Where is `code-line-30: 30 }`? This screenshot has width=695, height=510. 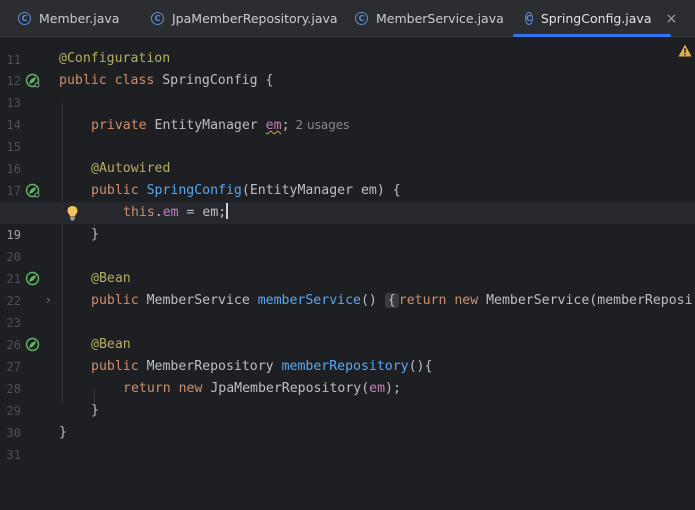
code-line-30: 30 } is located at coordinates (347, 420).